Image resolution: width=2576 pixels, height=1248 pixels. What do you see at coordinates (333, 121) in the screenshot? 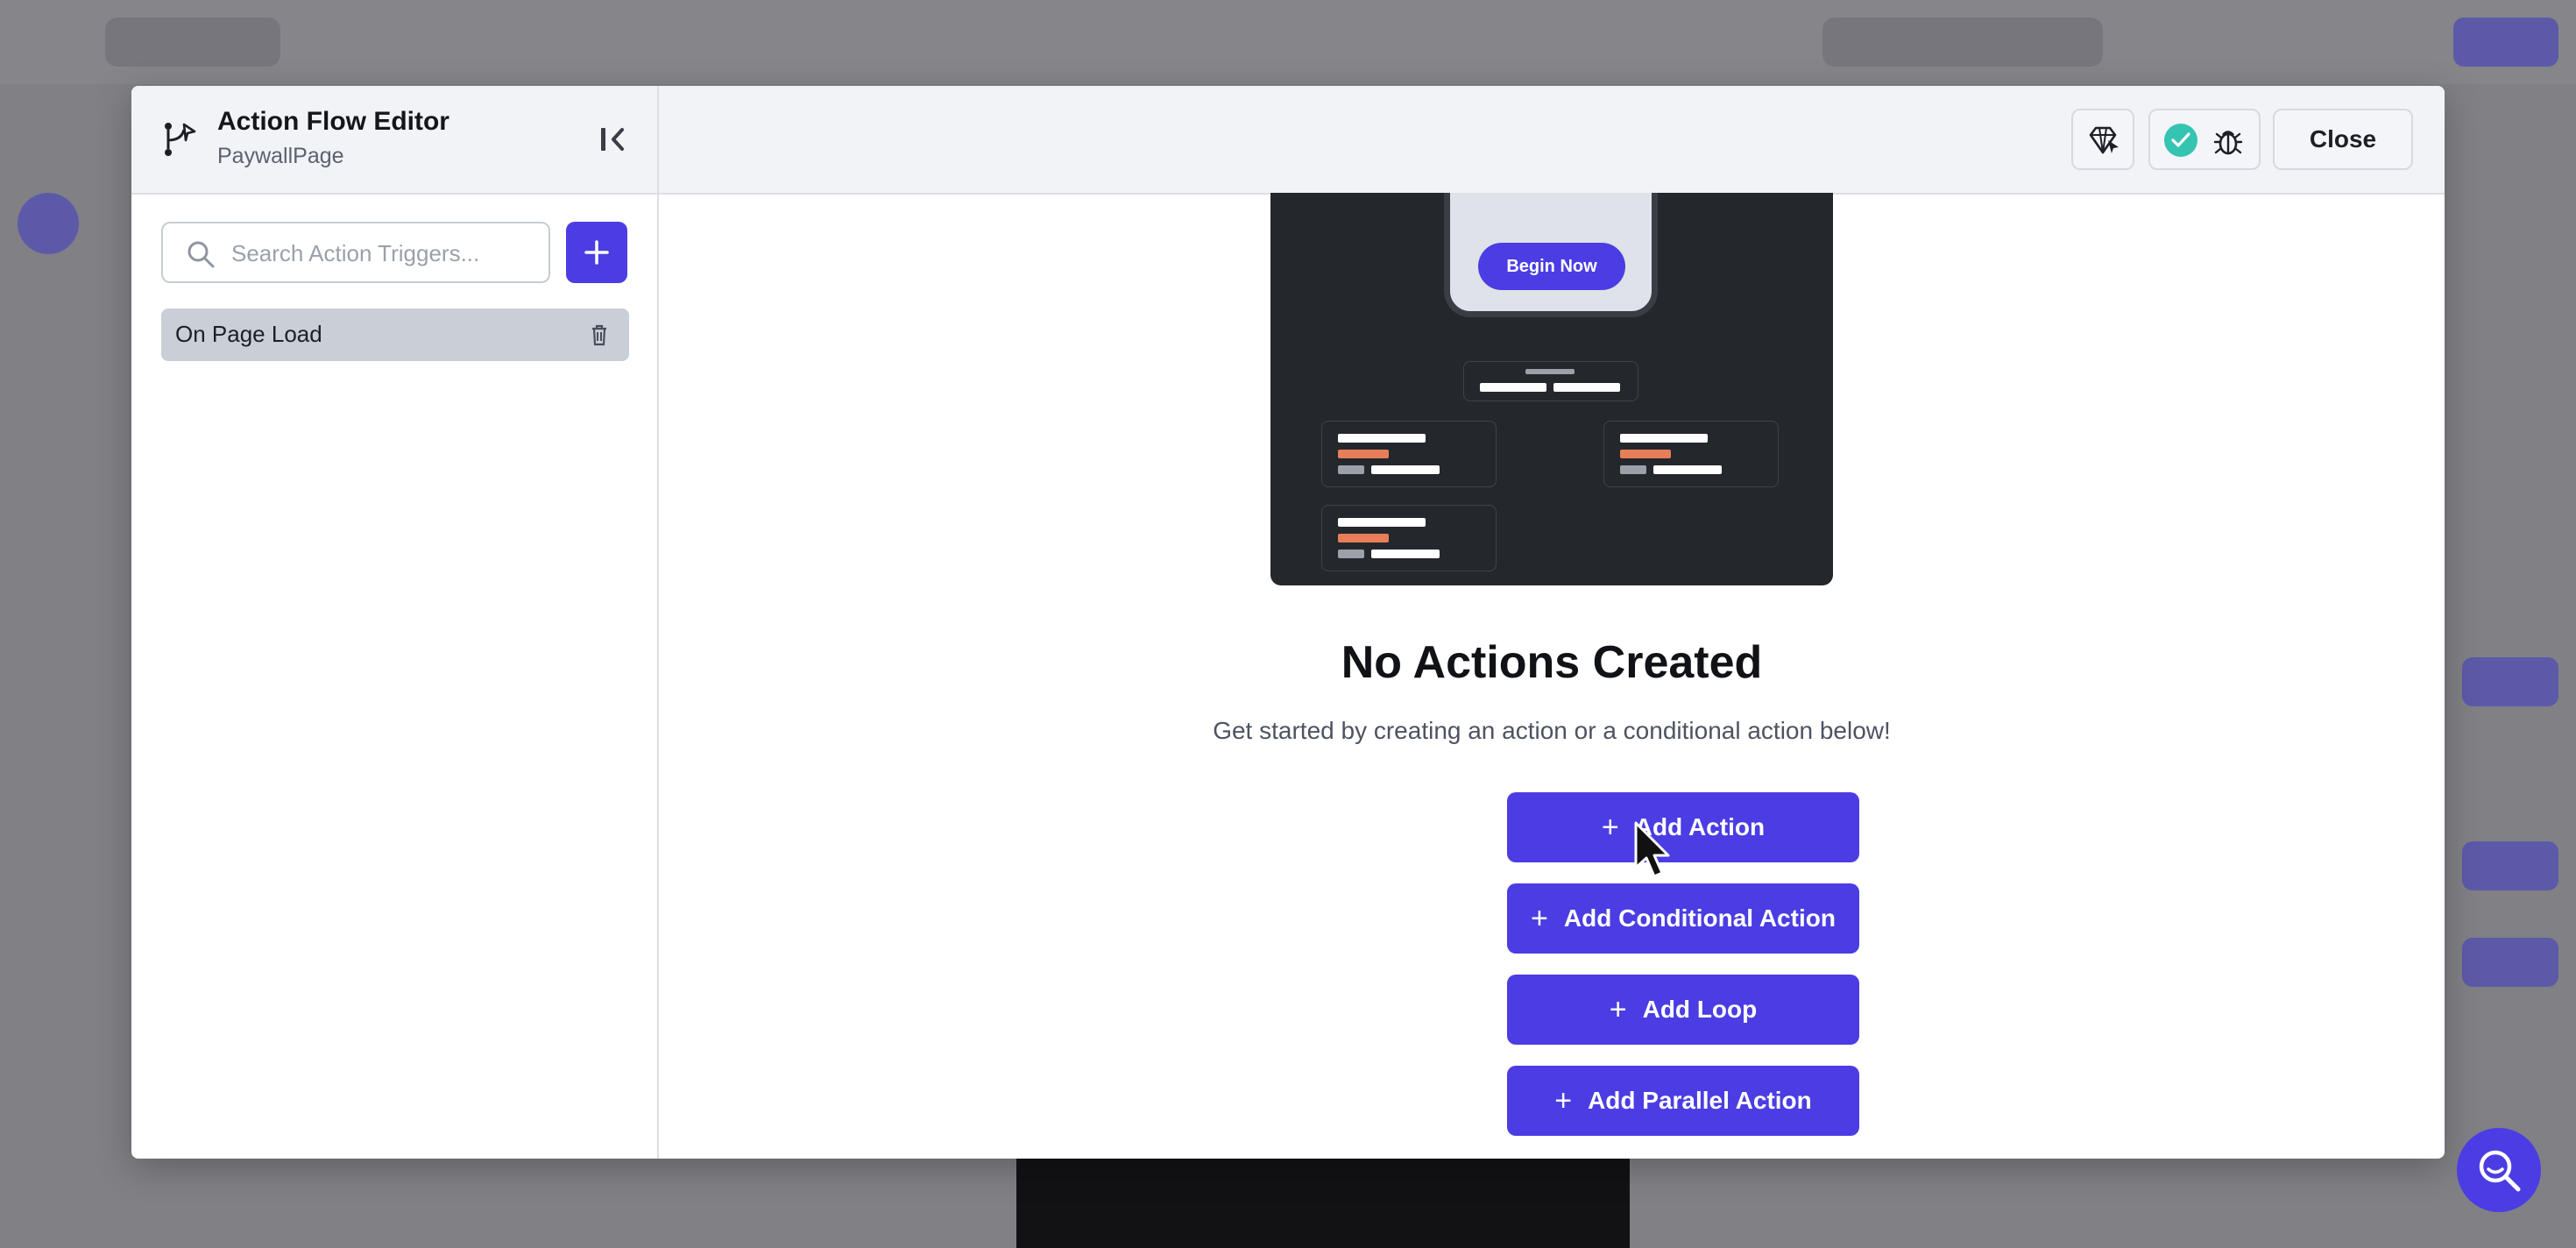
I see `editor-title: Action Flow Editor` at bounding box center [333, 121].